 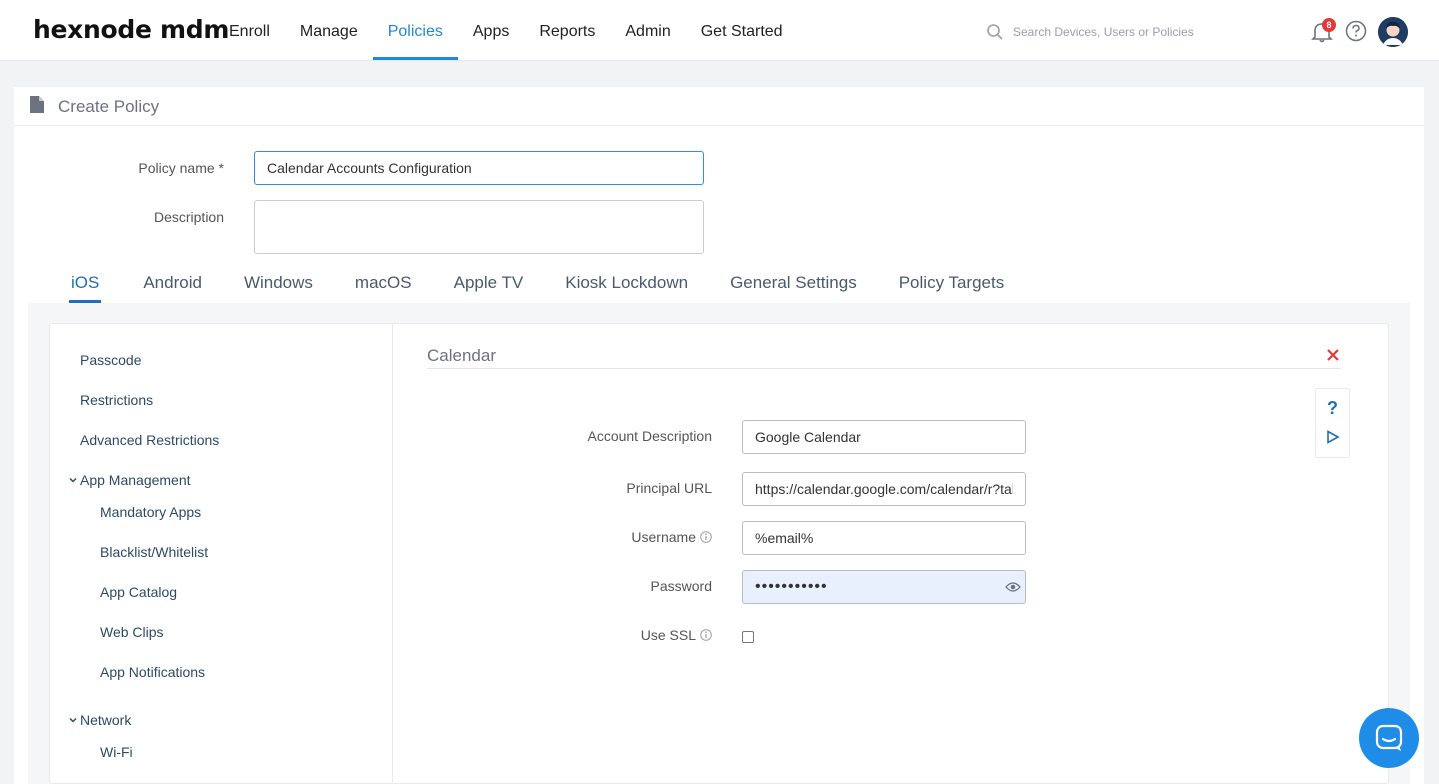 I want to click on hexnode-logo: hexnode mdm, so click(x=131, y=29).